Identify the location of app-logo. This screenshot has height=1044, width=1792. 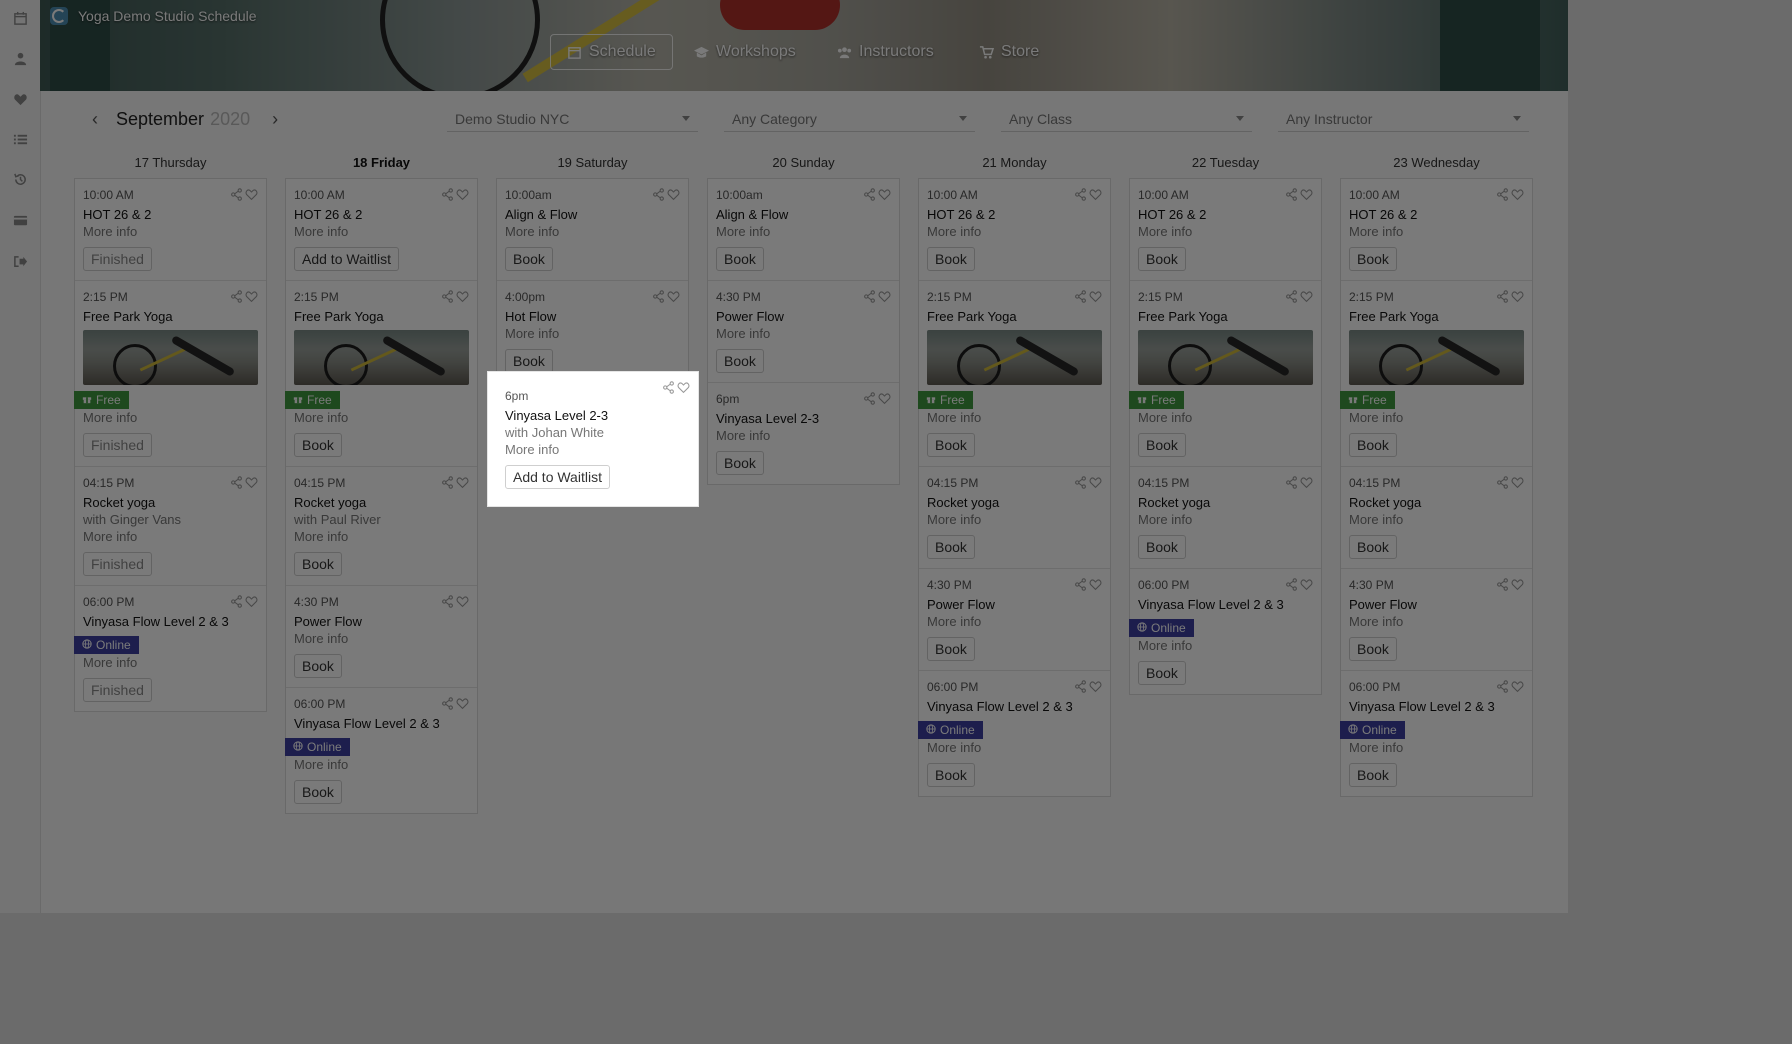
(59, 16).